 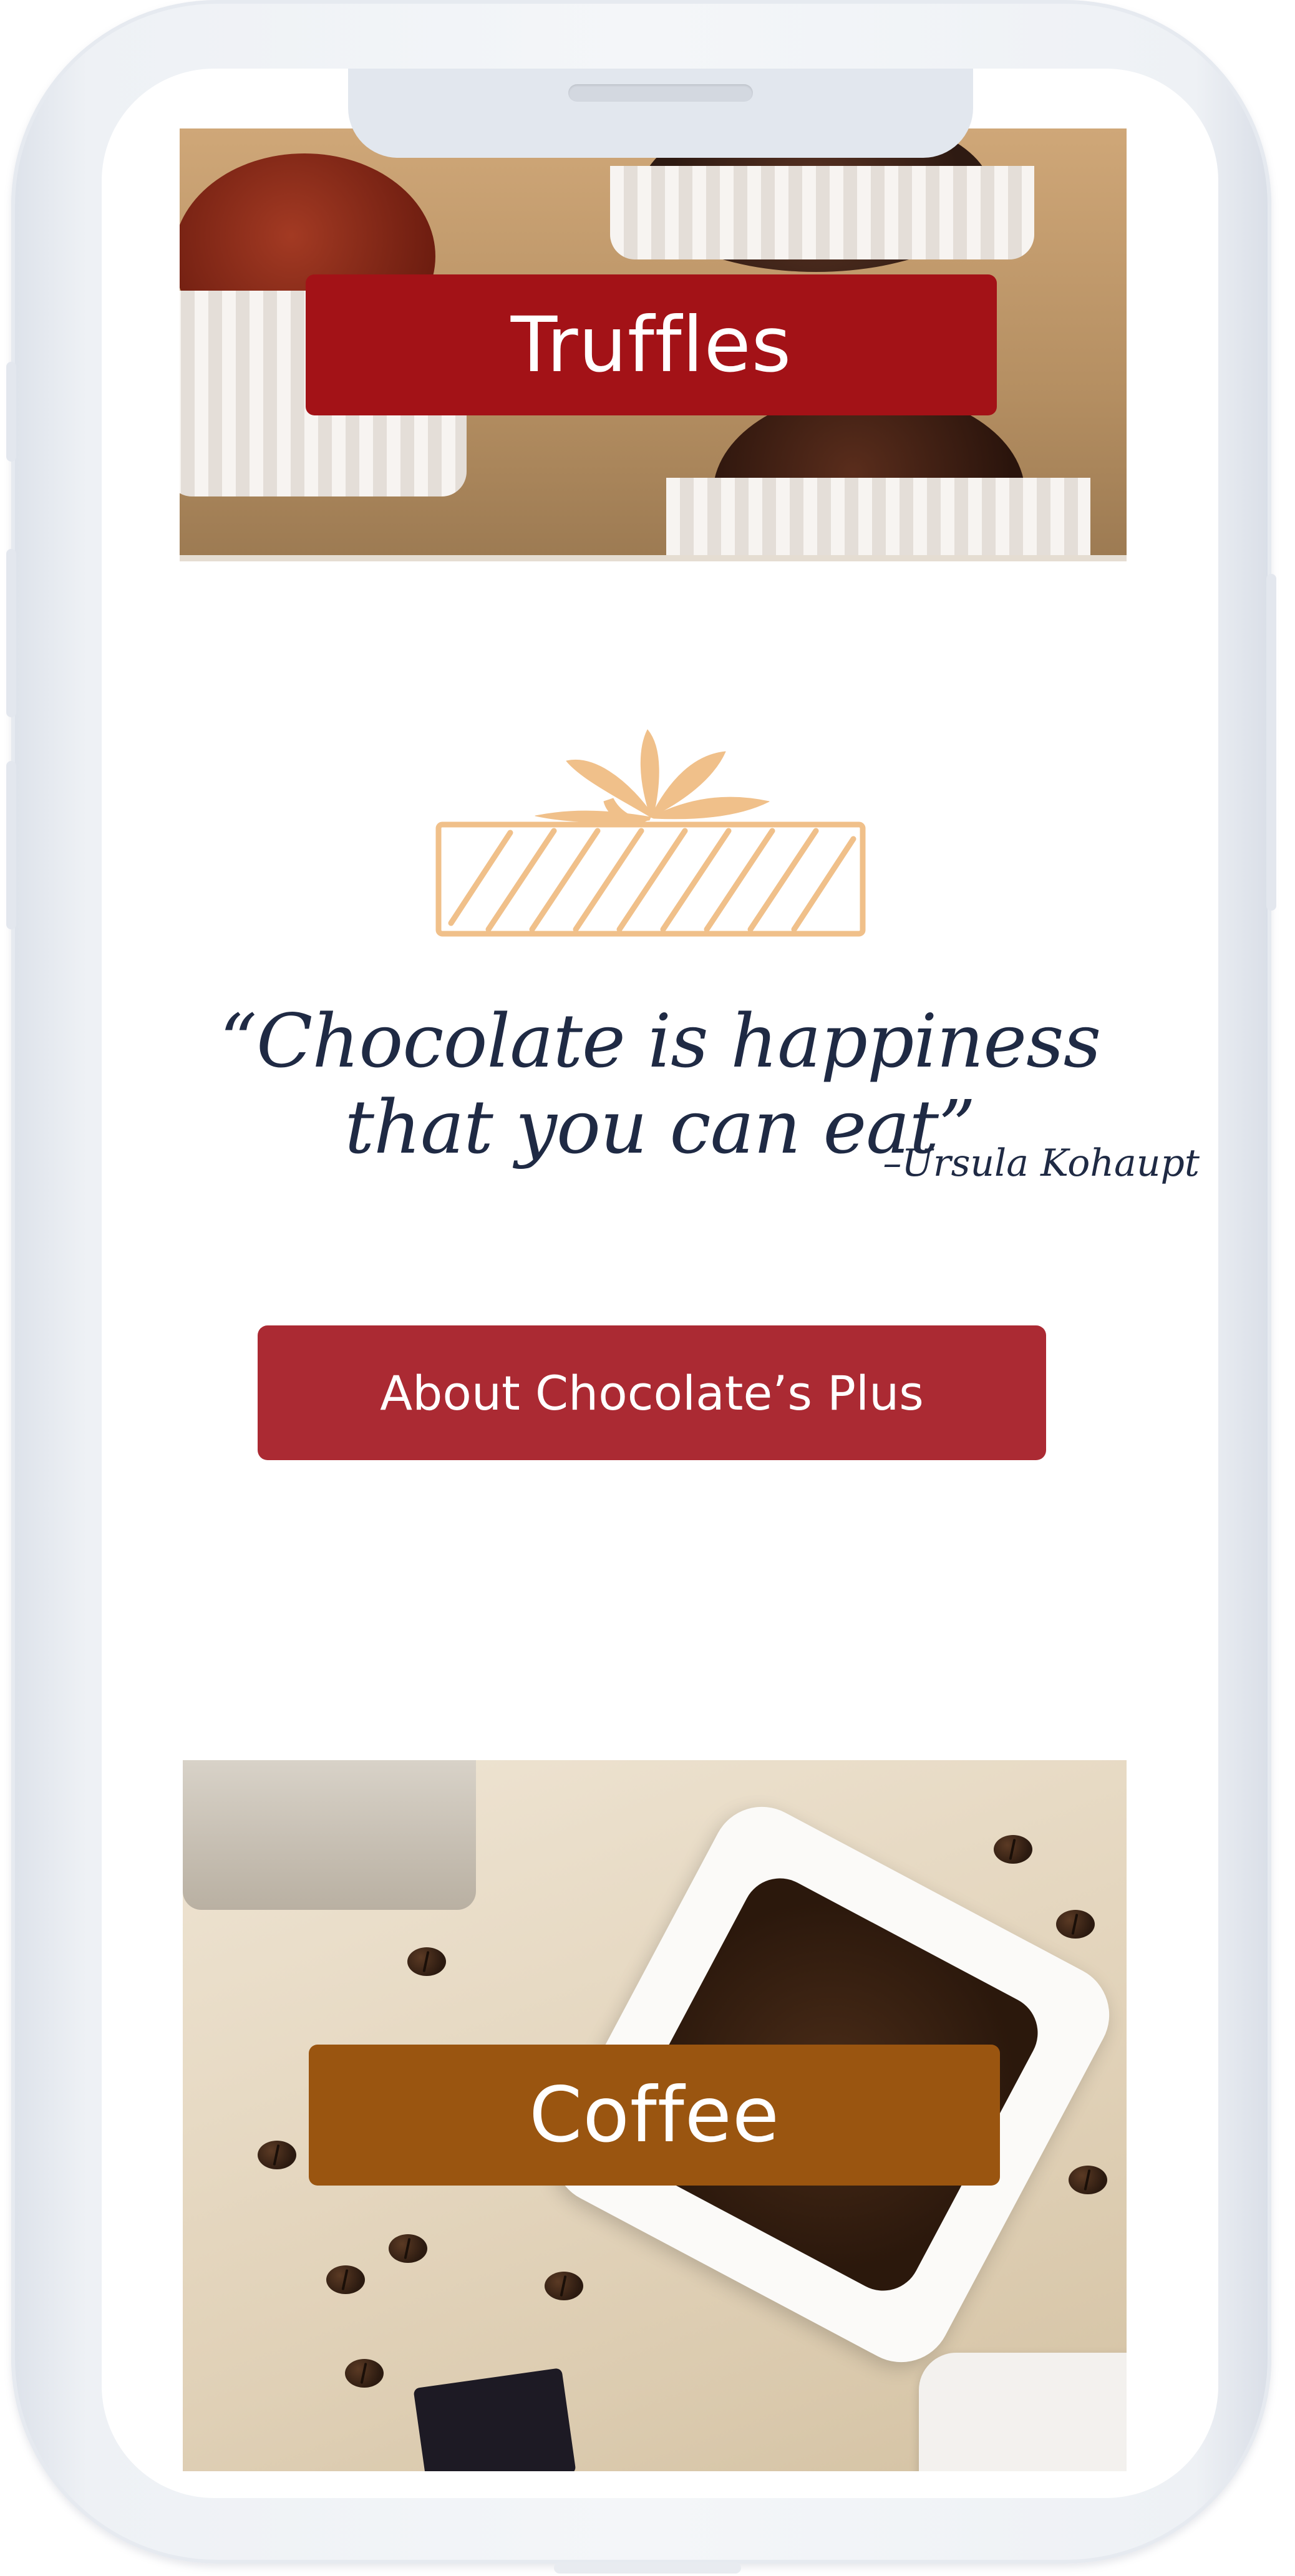 I want to click on cup-wrapper-top, so click(x=822, y=212).